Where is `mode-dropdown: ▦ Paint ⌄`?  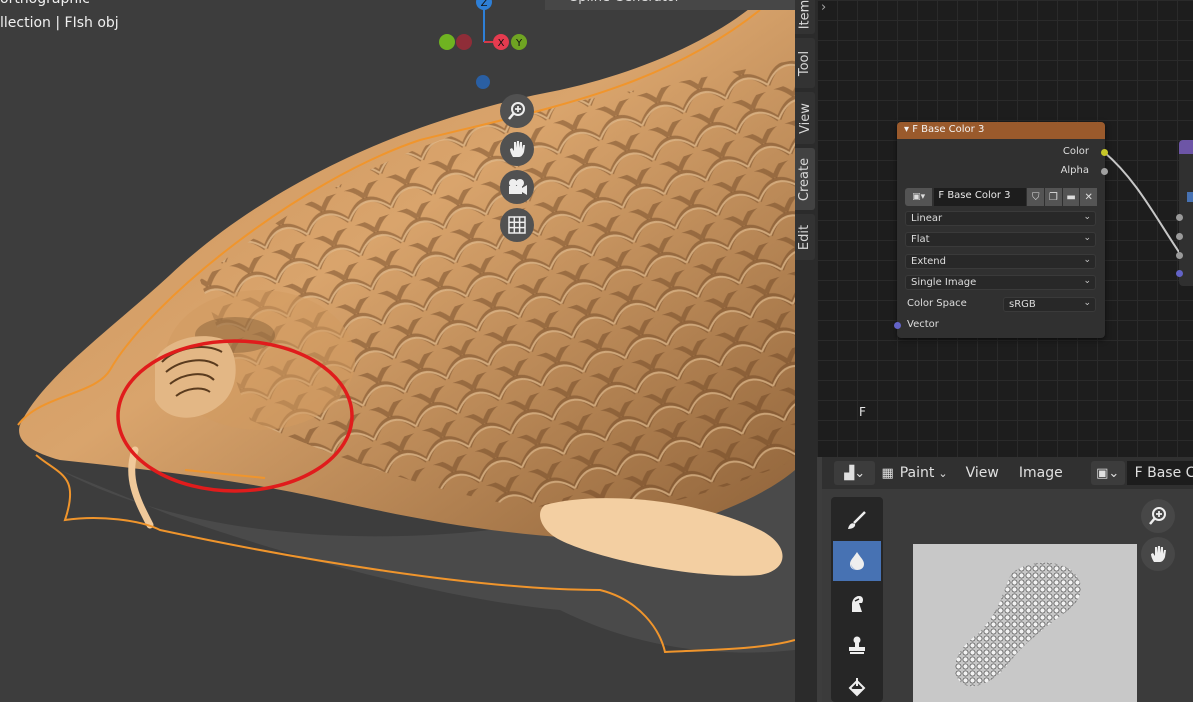
mode-dropdown: ▦ Paint ⌄ is located at coordinates (914, 473).